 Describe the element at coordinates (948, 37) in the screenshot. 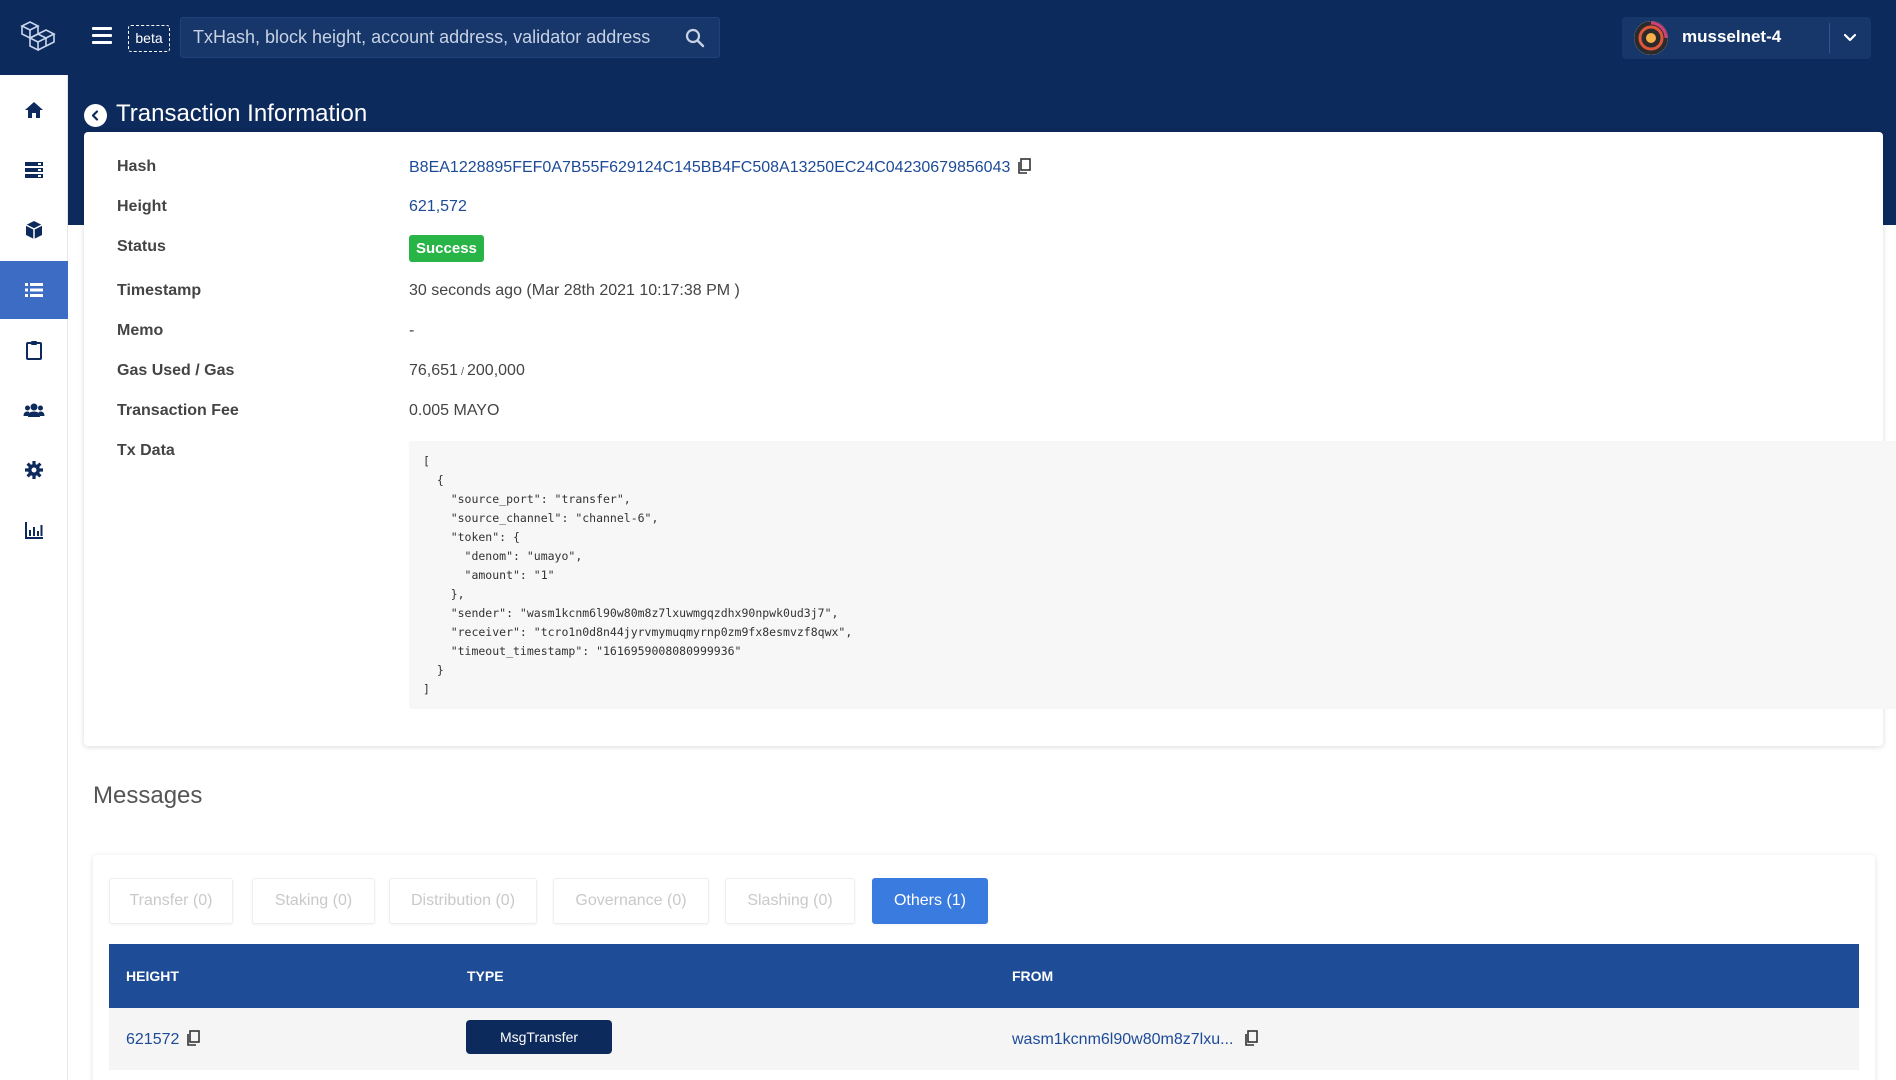

I see `top-navbar: beta musselnet-4` at that location.